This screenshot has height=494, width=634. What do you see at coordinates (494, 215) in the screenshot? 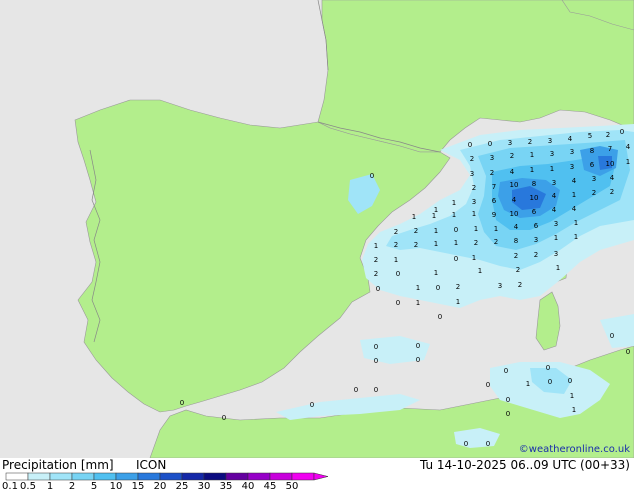
I see `rain-value-label: 9` at bounding box center [494, 215].